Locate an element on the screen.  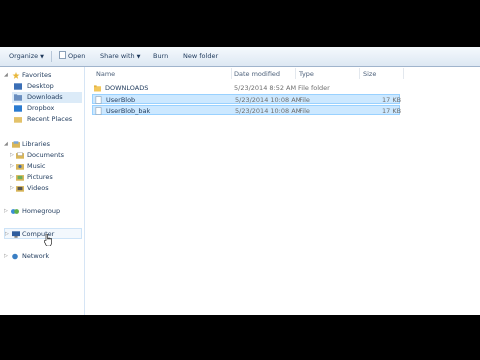
column-header-name: Name is located at coordinates (105, 74).